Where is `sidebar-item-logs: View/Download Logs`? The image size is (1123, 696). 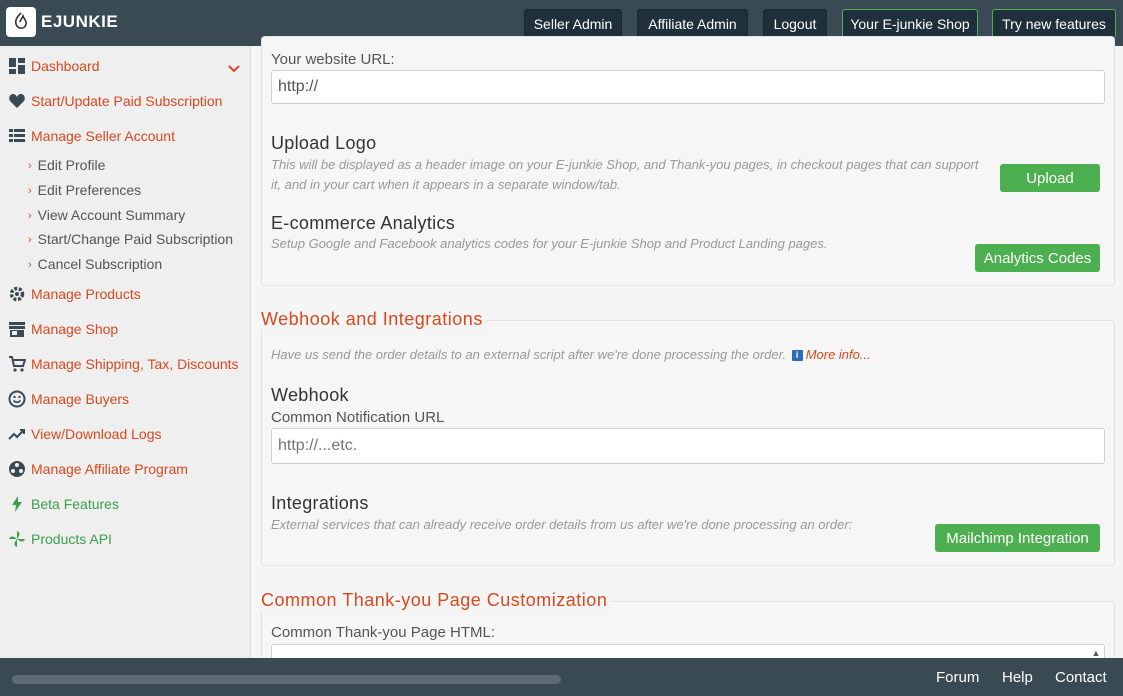 sidebar-item-logs: View/Download Logs is located at coordinates (85, 434).